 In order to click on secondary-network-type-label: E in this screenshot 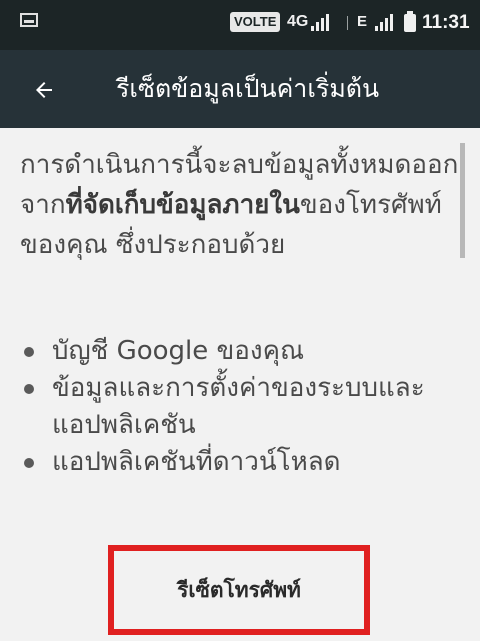, I will do `click(362, 21)`.